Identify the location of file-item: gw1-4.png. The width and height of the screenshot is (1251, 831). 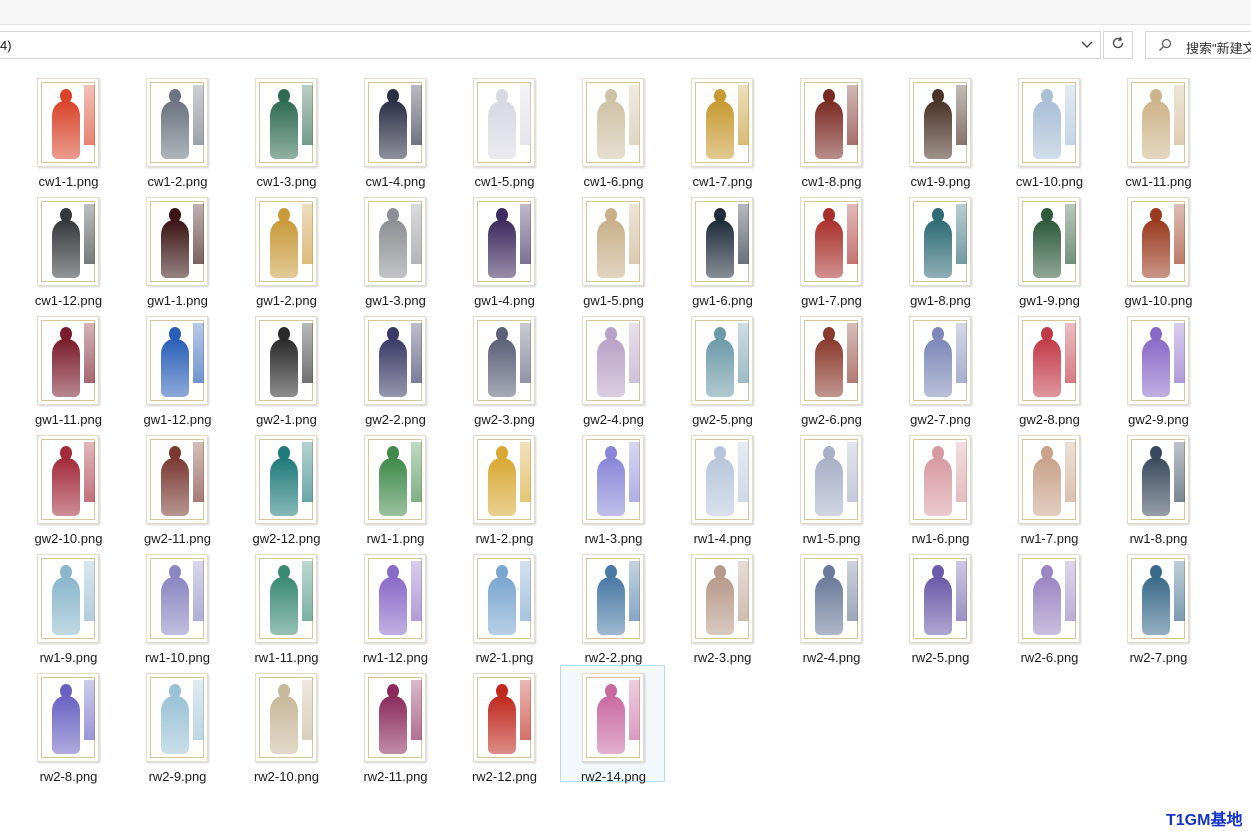
(503, 248).